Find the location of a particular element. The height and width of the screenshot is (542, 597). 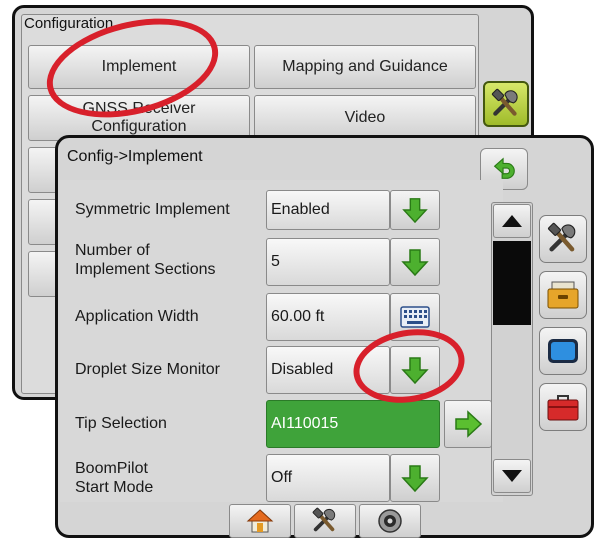

nav-configuration-tab is located at coordinates (325, 521).